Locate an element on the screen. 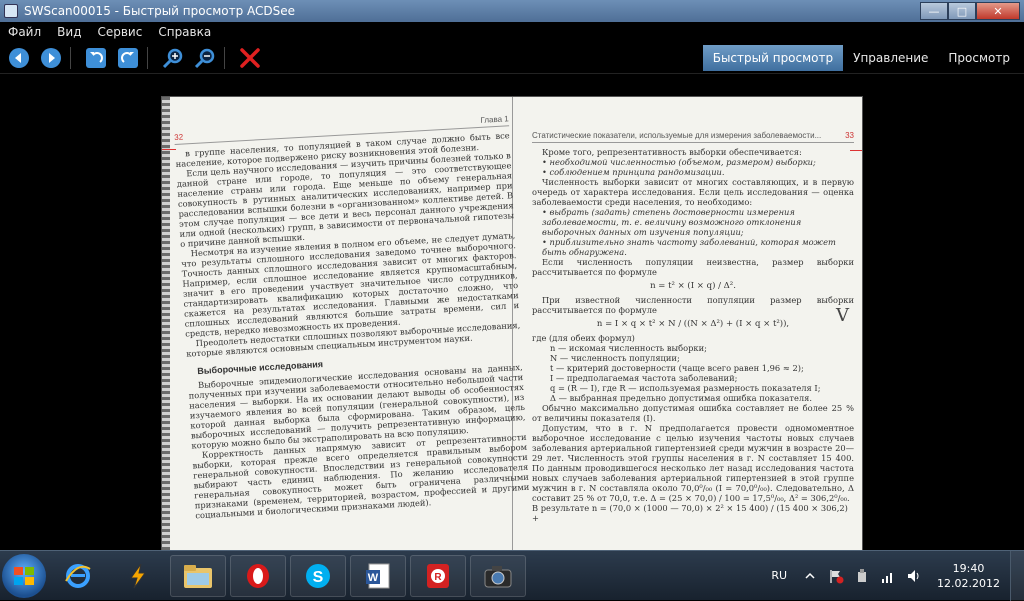 The width and height of the screenshot is (1024, 601). taskbar-foxit-reader: R is located at coordinates (438, 575).